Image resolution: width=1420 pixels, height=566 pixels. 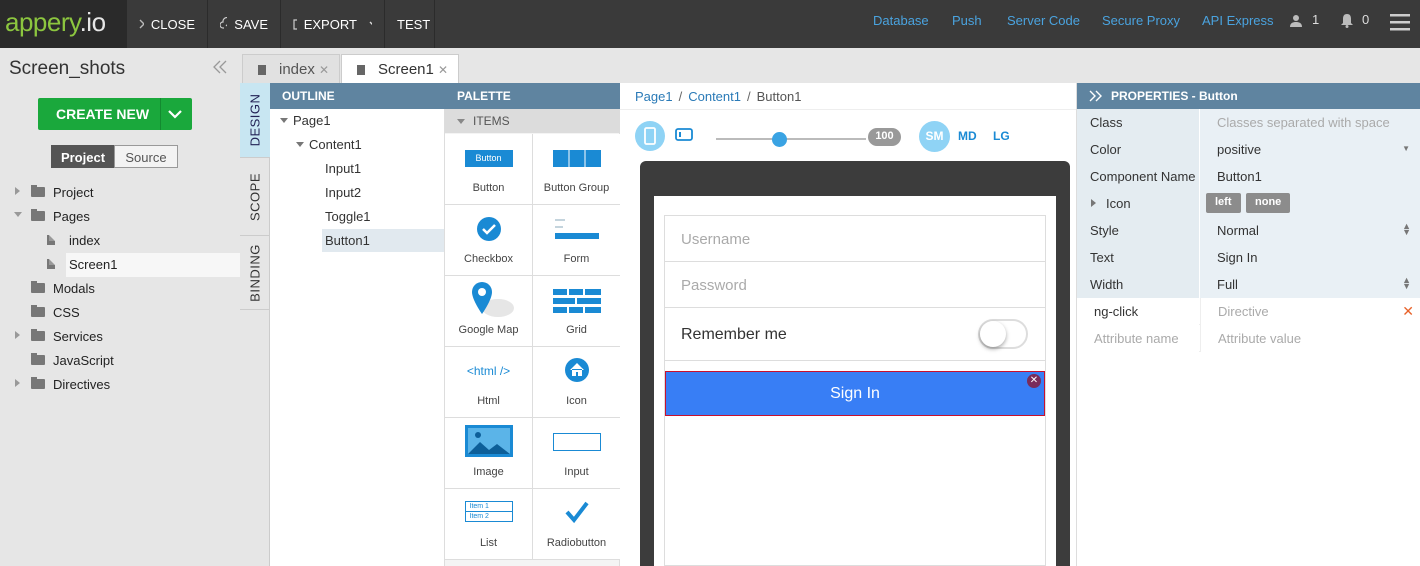 What do you see at coordinates (489, 169) in the screenshot?
I see `palette-item-button: Button Button` at bounding box center [489, 169].